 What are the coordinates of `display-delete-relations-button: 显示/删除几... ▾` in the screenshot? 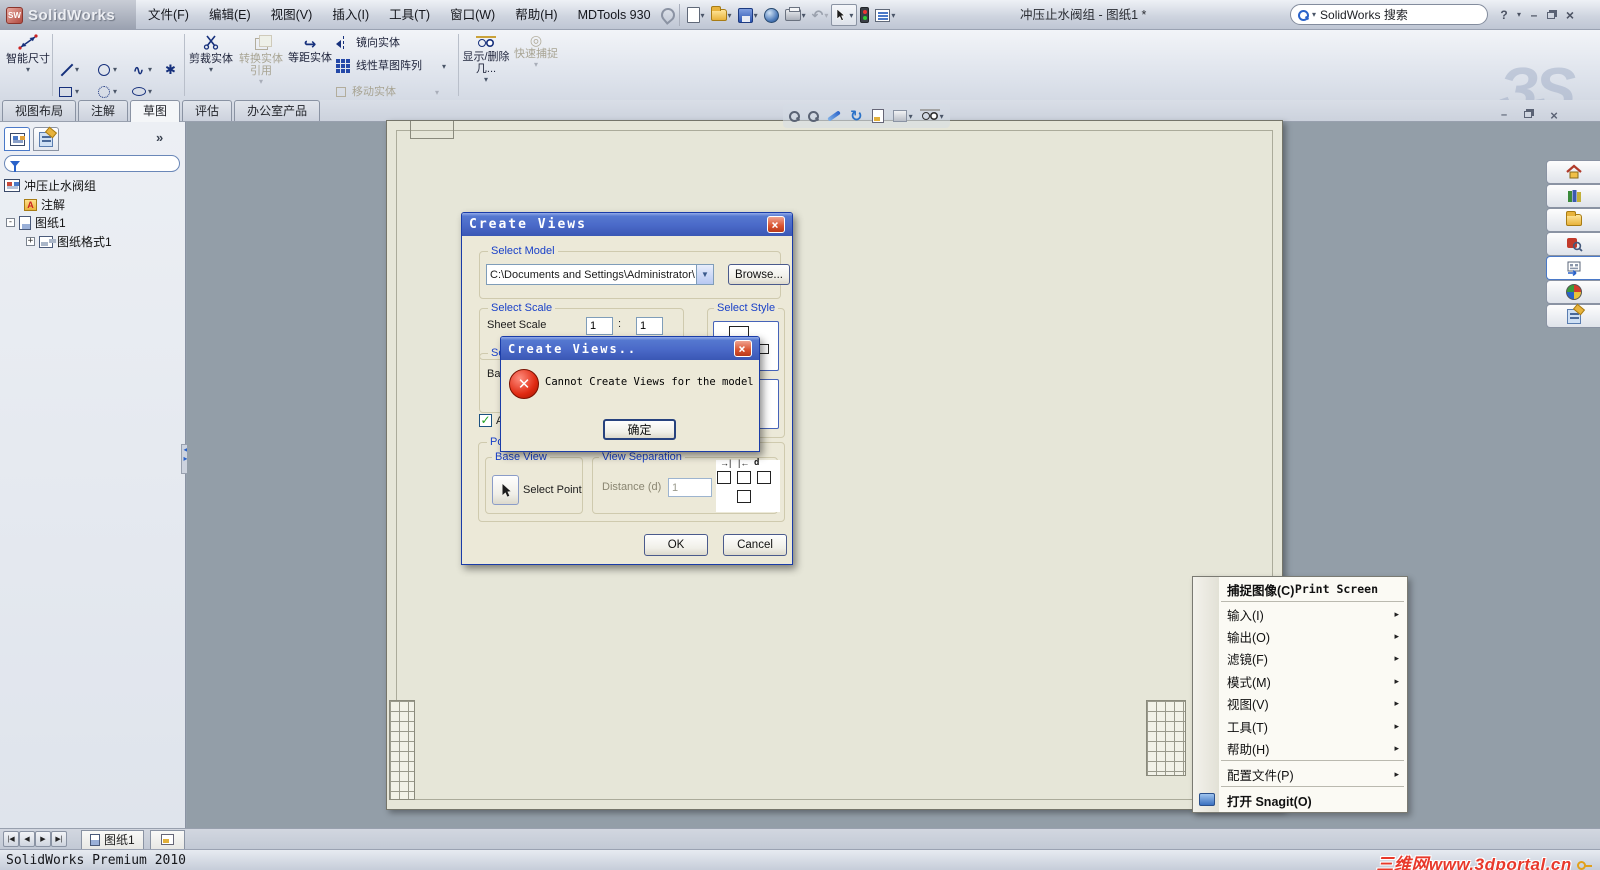 It's located at (486, 59).